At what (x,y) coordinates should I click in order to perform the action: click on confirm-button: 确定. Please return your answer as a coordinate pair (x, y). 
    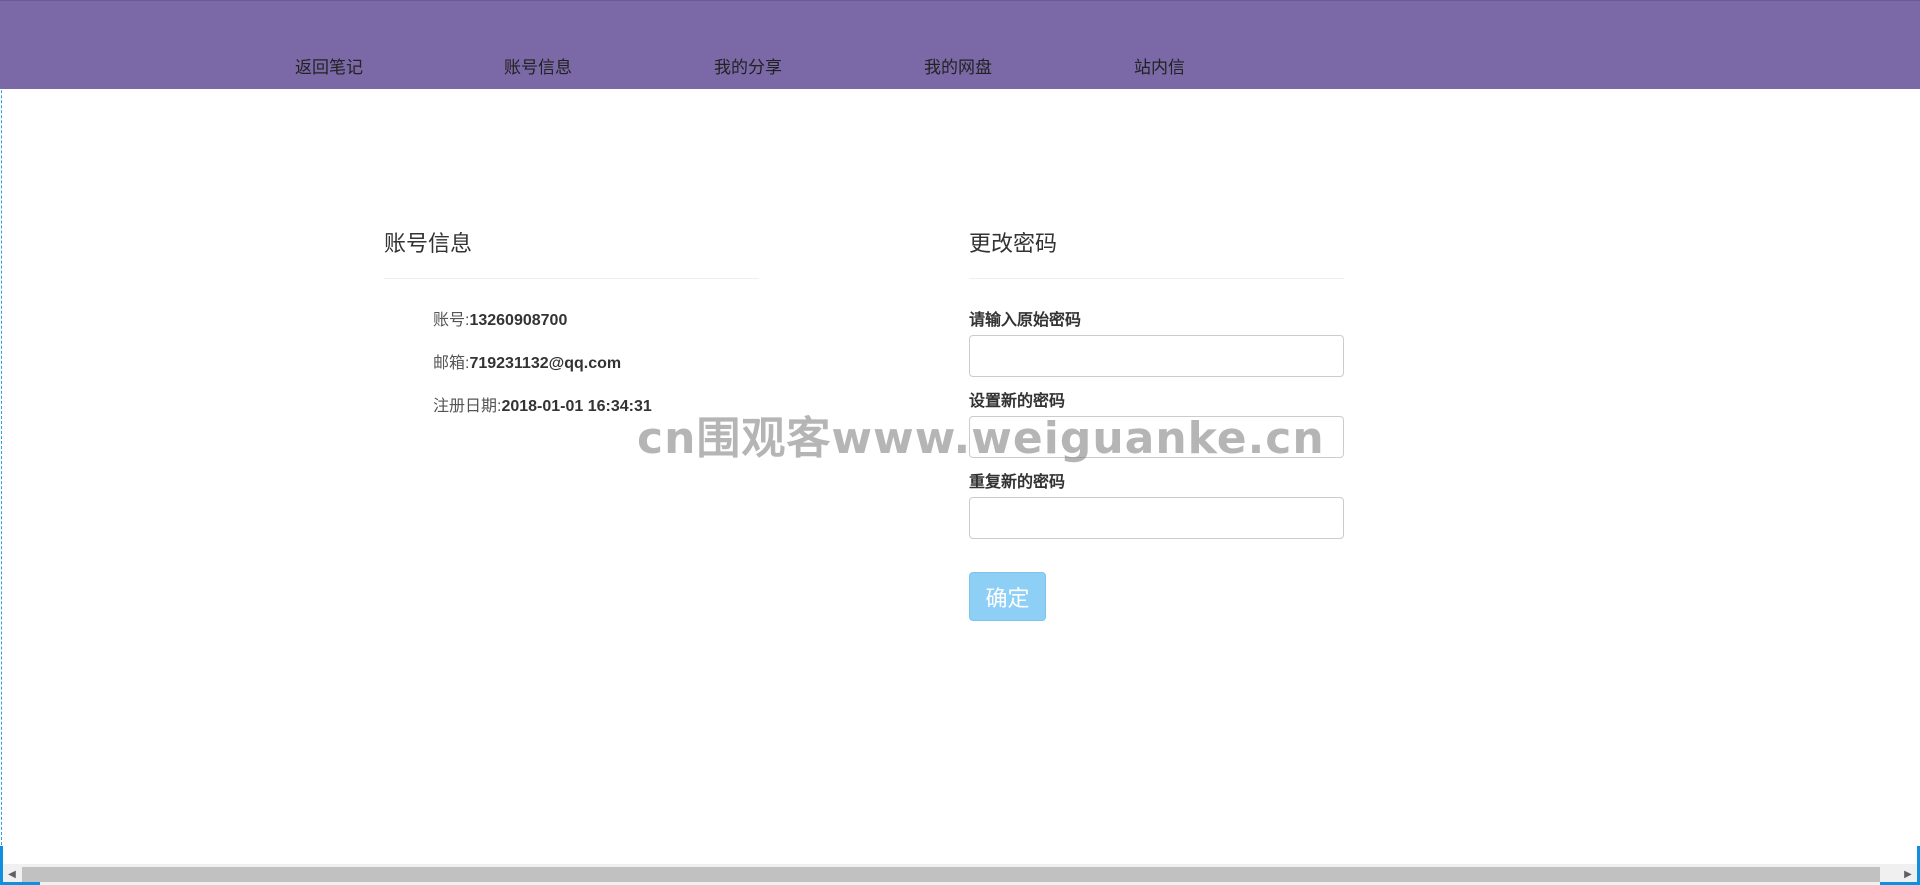
    Looking at the image, I should click on (1007, 596).